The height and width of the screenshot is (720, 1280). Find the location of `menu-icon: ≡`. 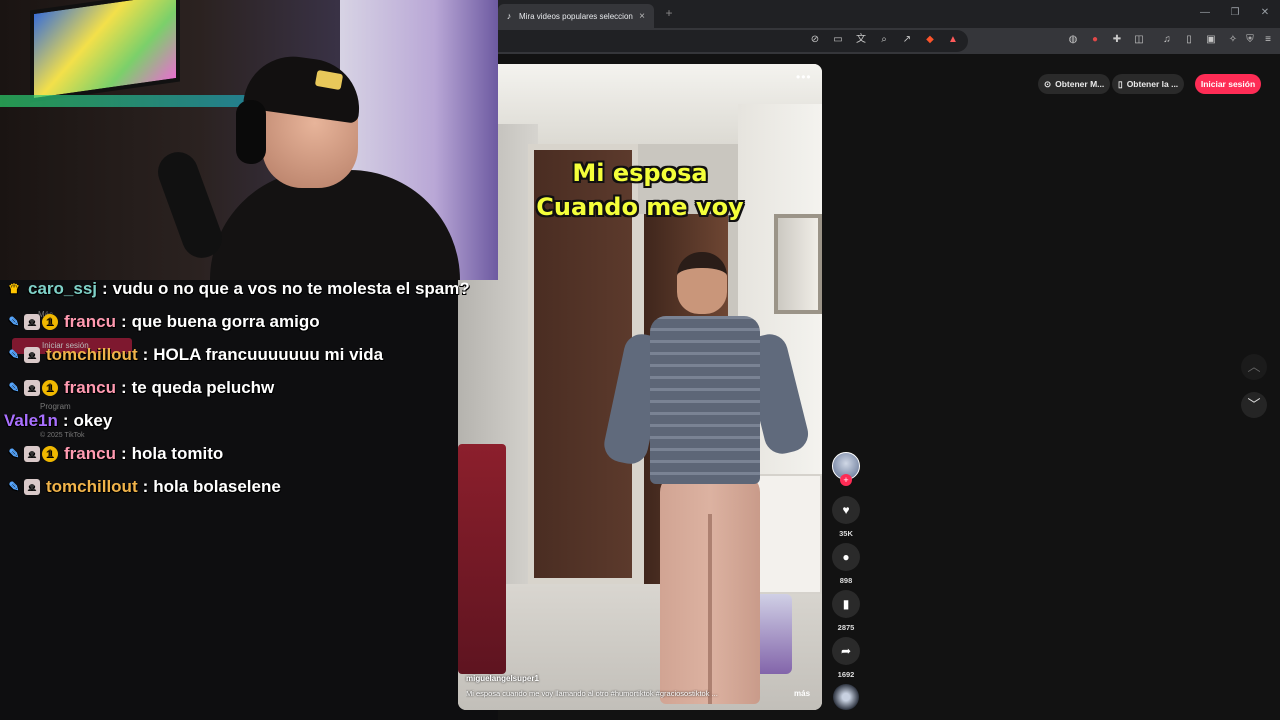

menu-icon: ≡ is located at coordinates (1268, 40).